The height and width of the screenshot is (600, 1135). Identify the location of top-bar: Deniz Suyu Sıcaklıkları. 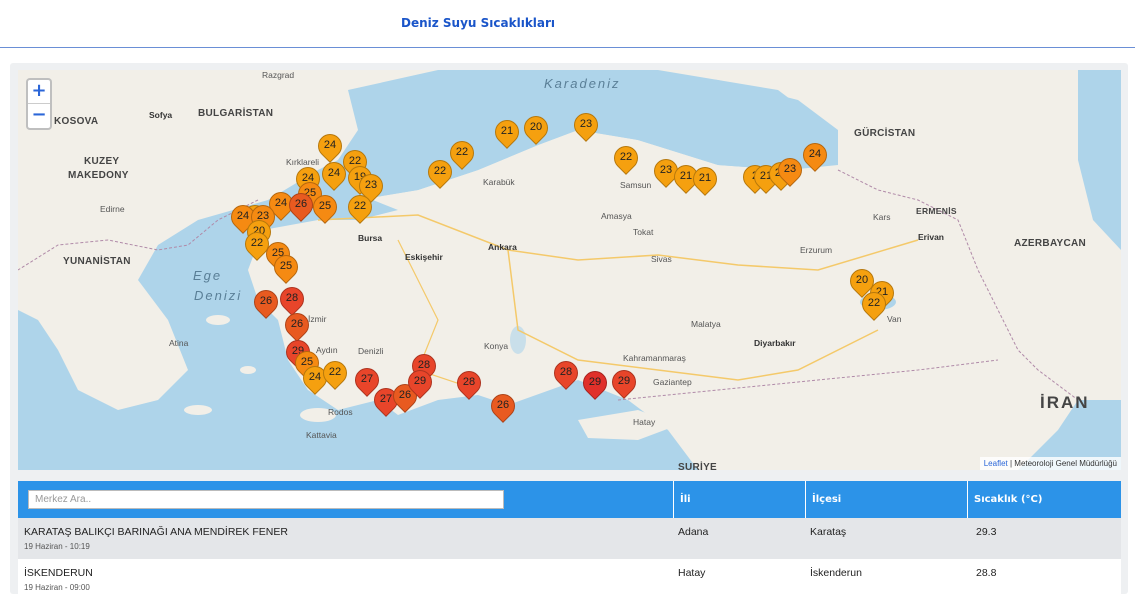
(567, 24).